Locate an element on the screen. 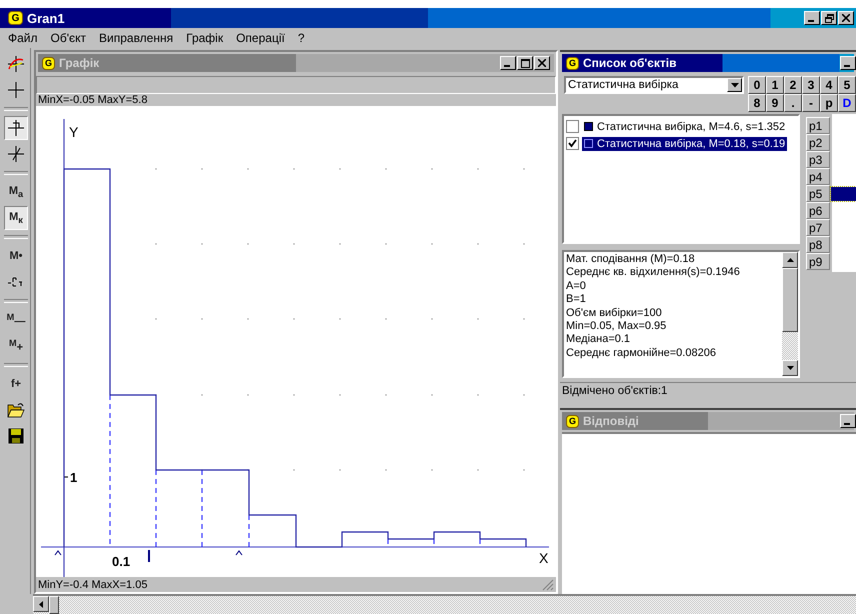  info-line: Мат. сподівання (M)=0.18 is located at coordinates (631, 259).